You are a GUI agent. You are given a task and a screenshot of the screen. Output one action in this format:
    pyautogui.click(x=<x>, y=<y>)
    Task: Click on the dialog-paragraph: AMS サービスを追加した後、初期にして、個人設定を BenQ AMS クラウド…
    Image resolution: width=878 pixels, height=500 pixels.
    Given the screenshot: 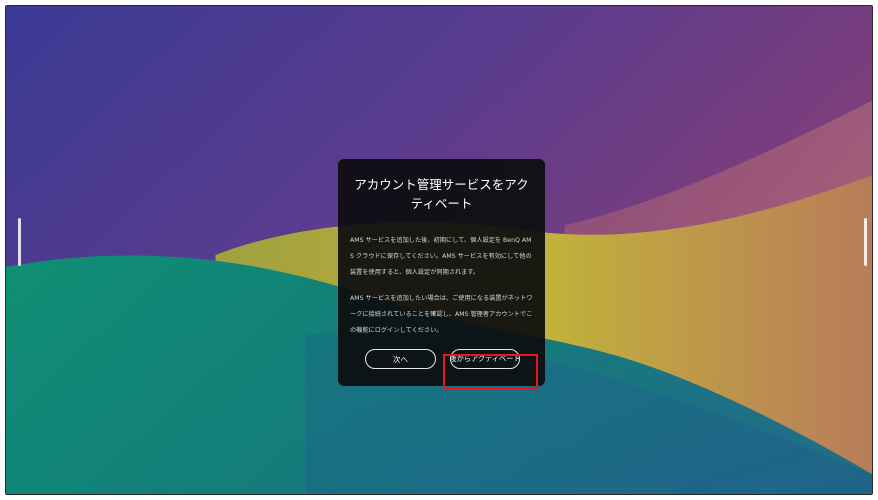 What is the action you would take?
    pyautogui.click(x=441, y=256)
    